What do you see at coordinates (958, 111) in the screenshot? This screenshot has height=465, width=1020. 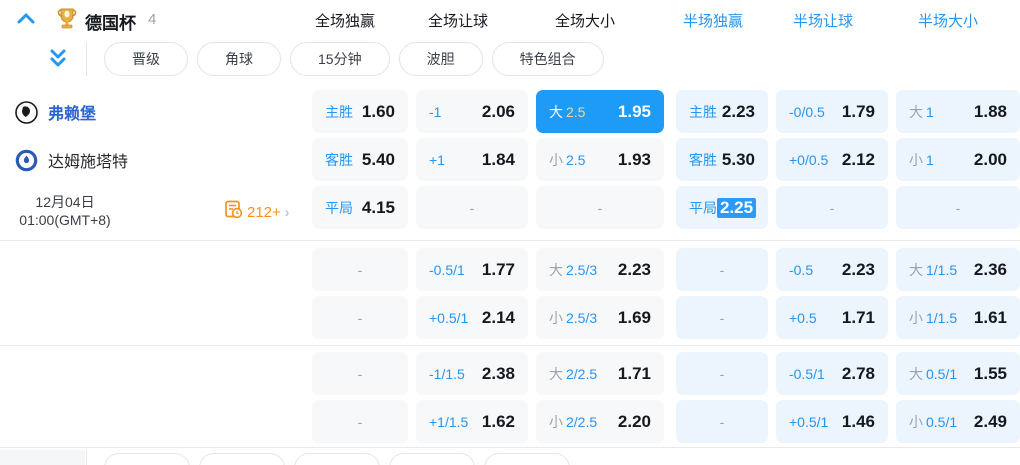 I see `odds-cell: 大 1 1.88` at bounding box center [958, 111].